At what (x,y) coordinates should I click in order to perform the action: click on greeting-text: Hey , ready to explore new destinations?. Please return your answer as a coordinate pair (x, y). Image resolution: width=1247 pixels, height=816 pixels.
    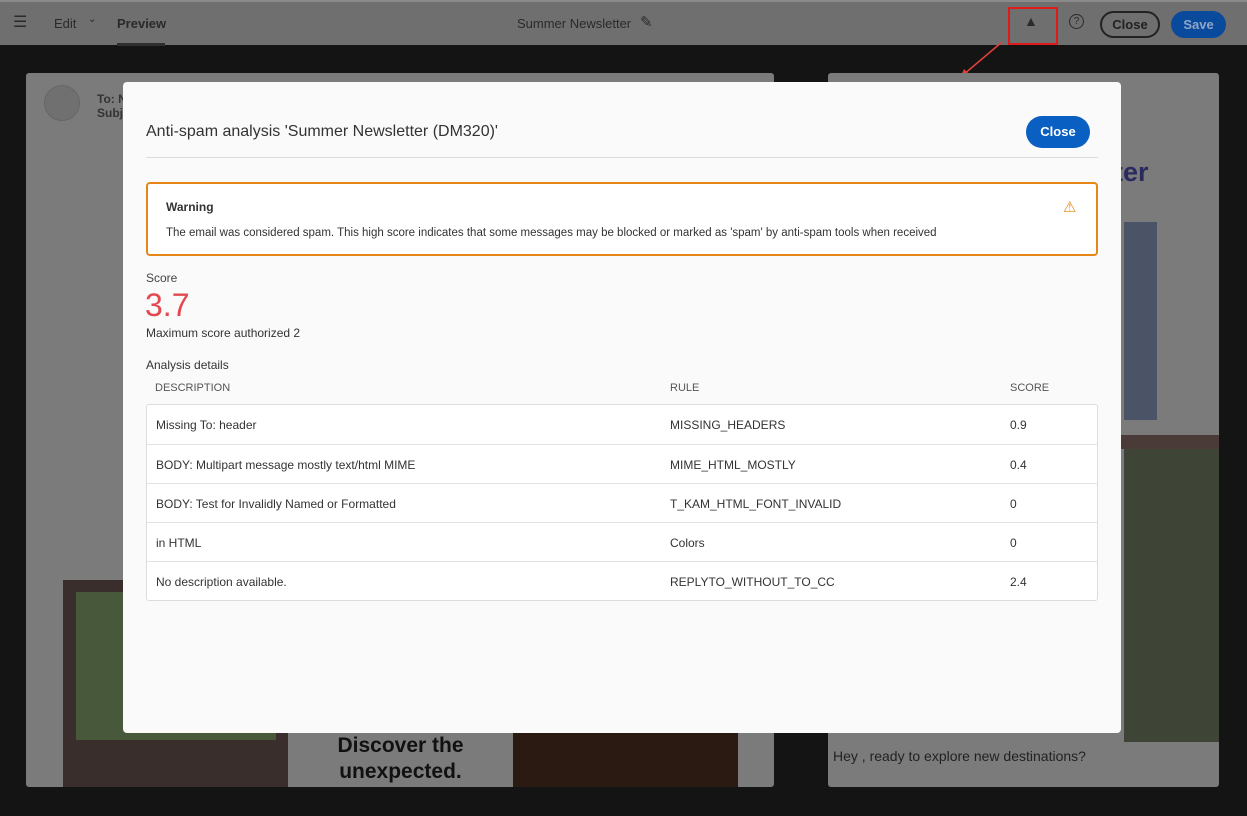
    Looking at the image, I should click on (959, 756).